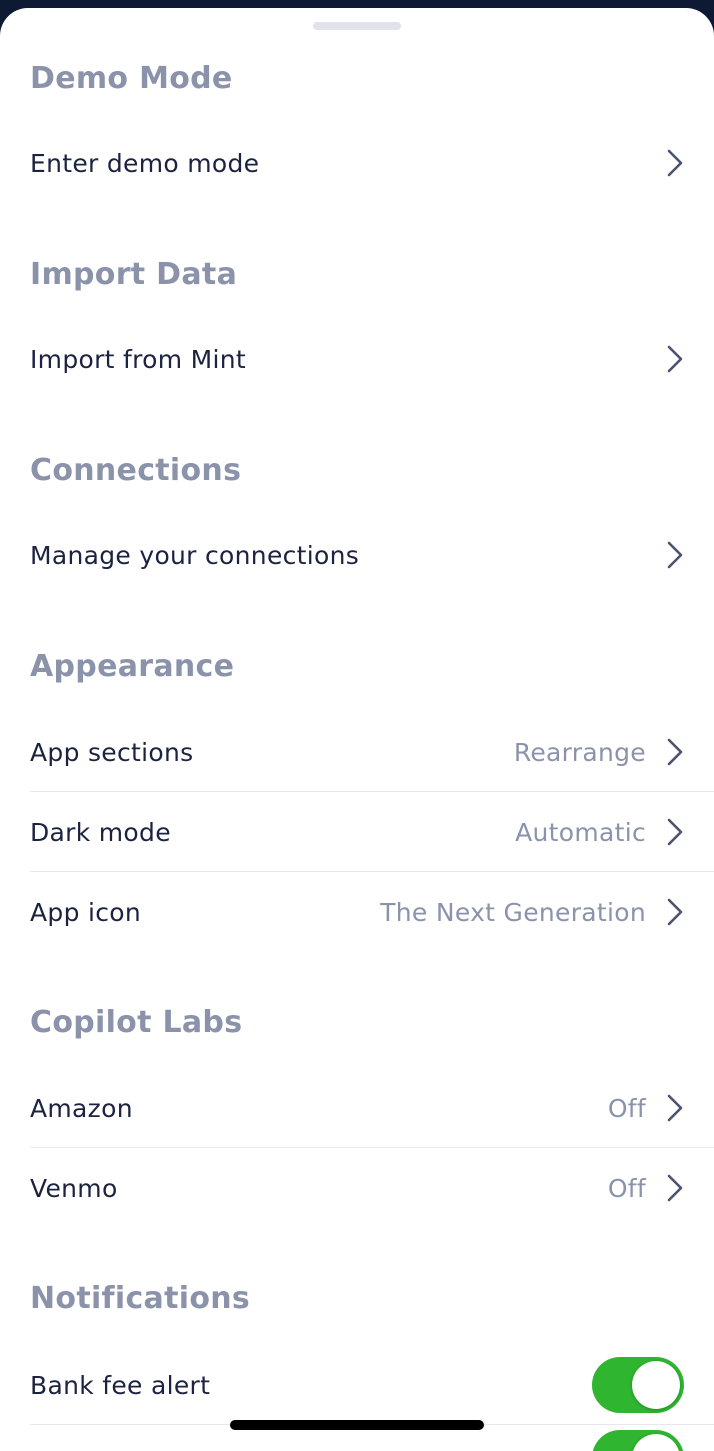 The image size is (714, 1451). Describe the element at coordinates (513, 912) in the screenshot. I see `row-value: The Next Generation` at that location.